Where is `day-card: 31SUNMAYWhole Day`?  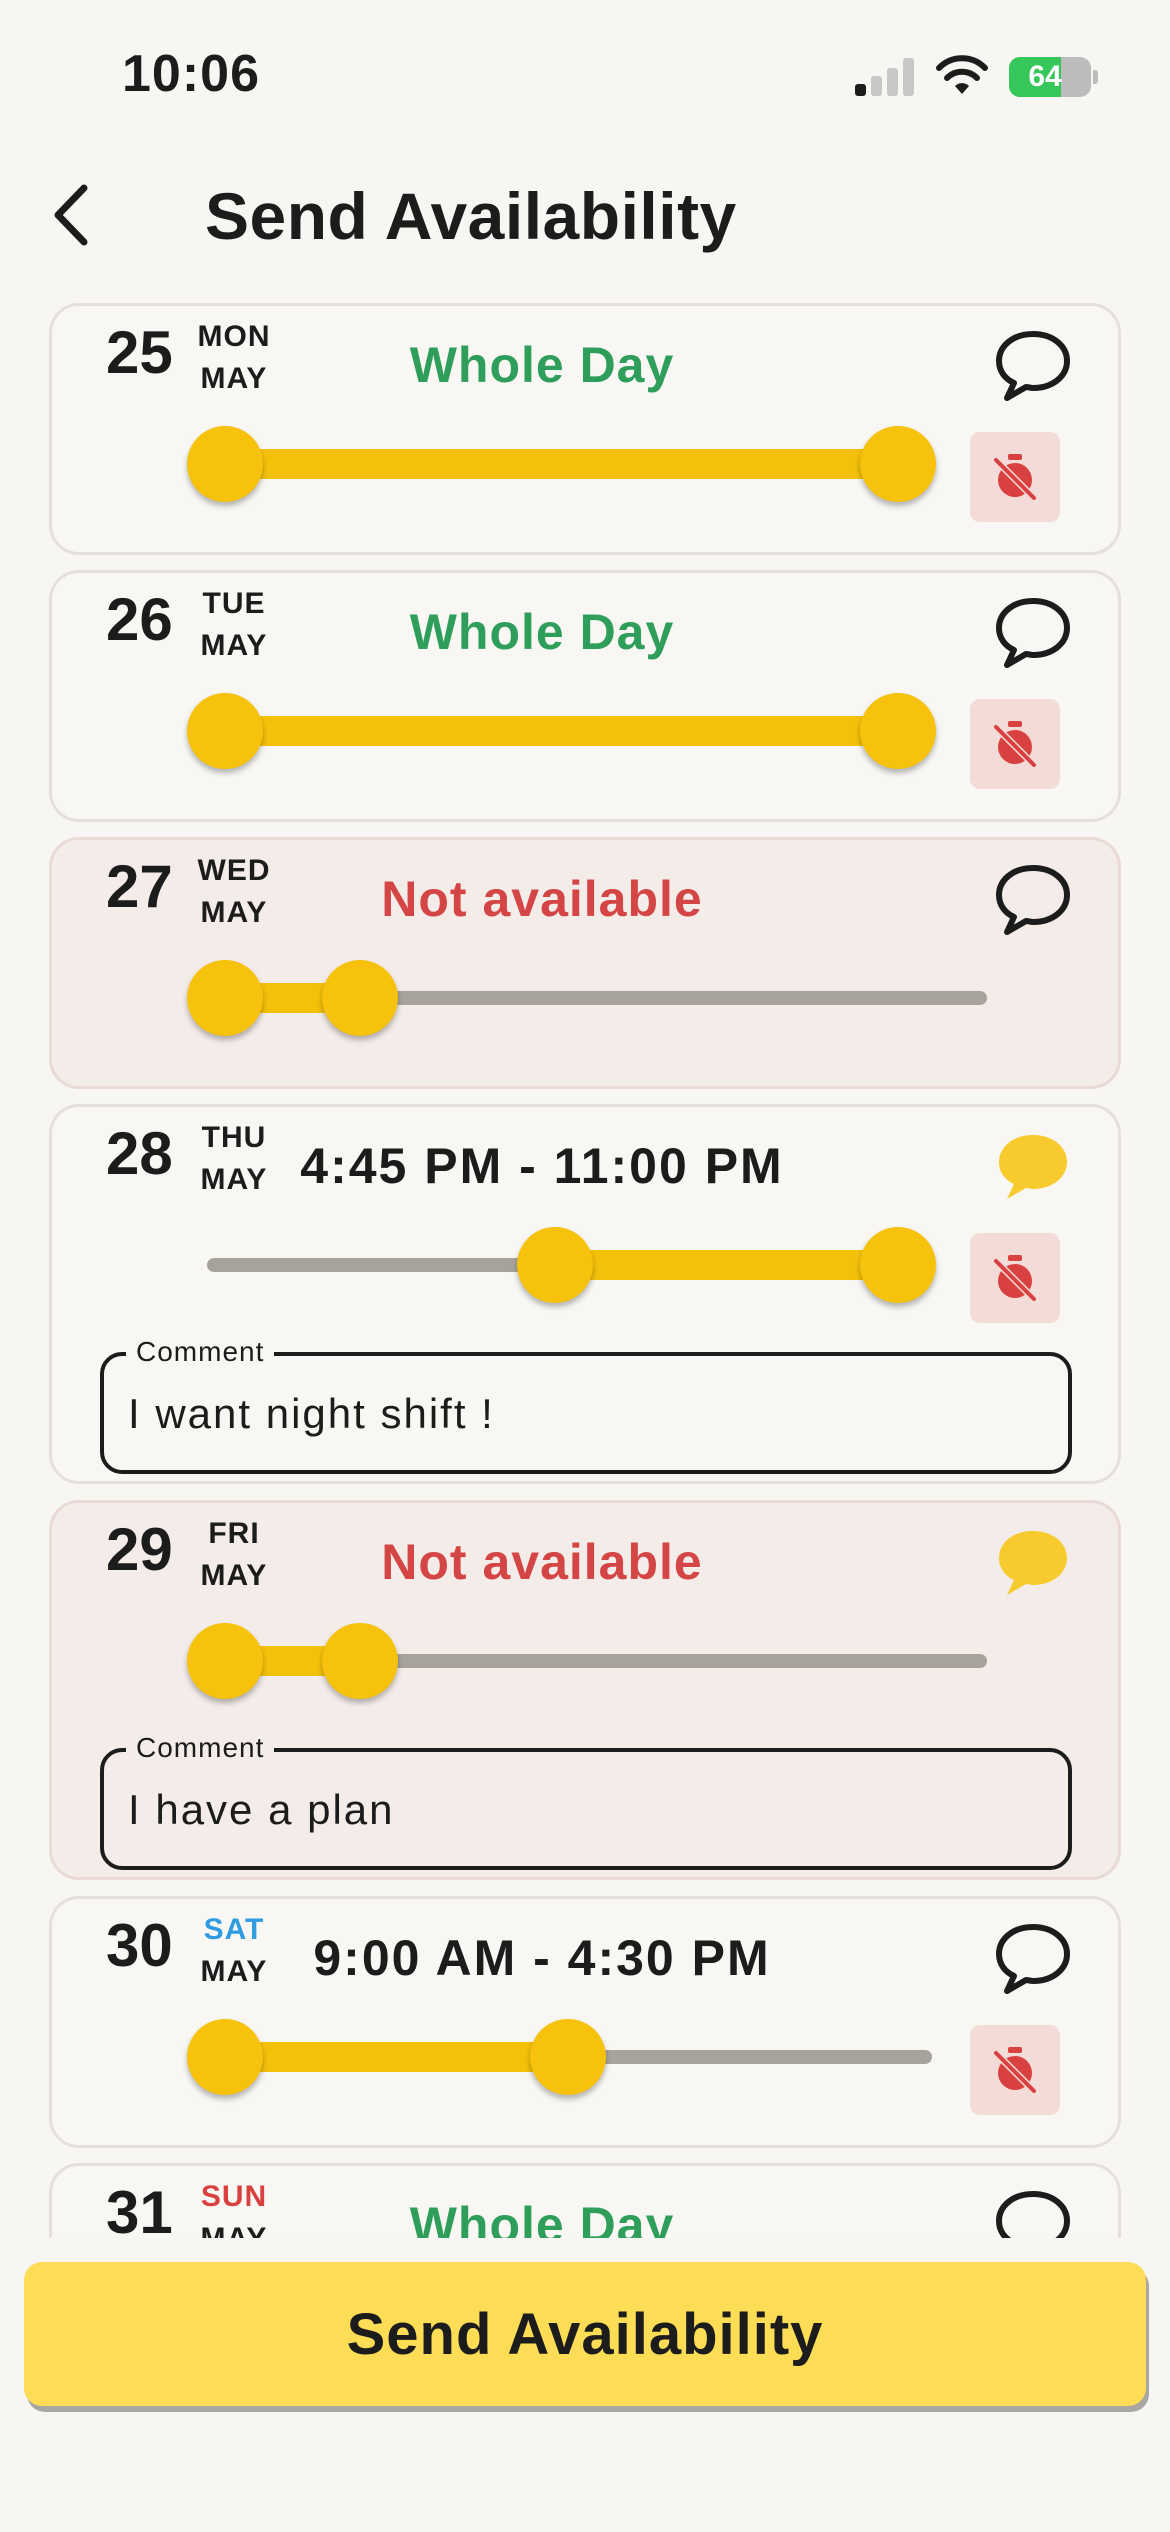
day-card: 31SUNMAYWhole Day is located at coordinates (585, 2200).